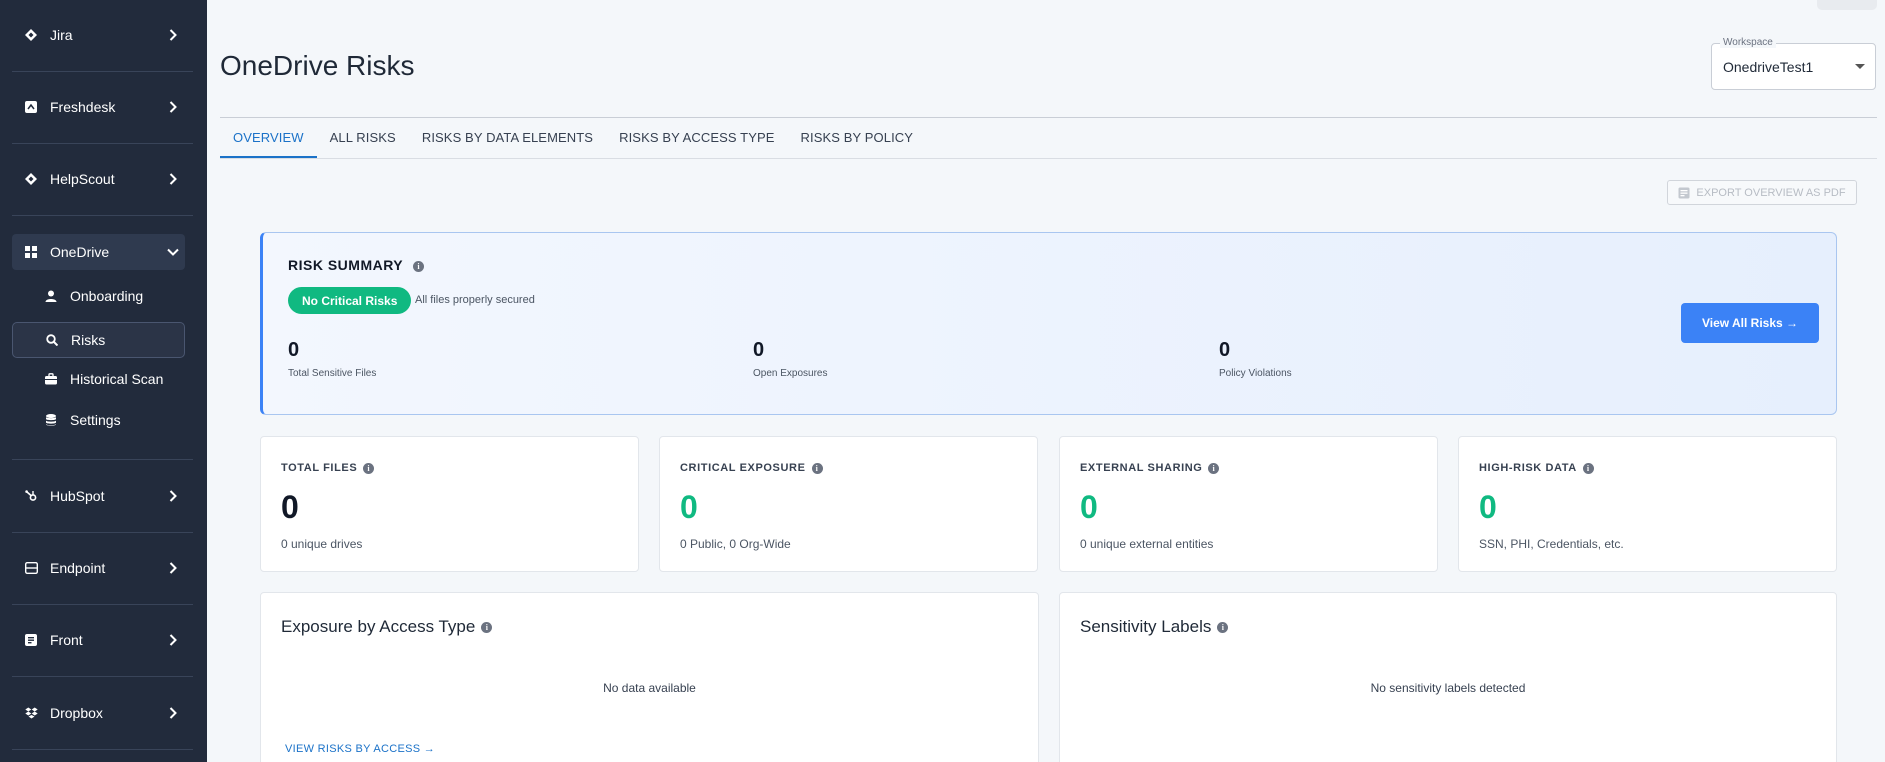  Describe the element at coordinates (696, 138) in the screenshot. I see `tab-risks-by-access-type: RISKS BY ACCESS TYPE` at that location.